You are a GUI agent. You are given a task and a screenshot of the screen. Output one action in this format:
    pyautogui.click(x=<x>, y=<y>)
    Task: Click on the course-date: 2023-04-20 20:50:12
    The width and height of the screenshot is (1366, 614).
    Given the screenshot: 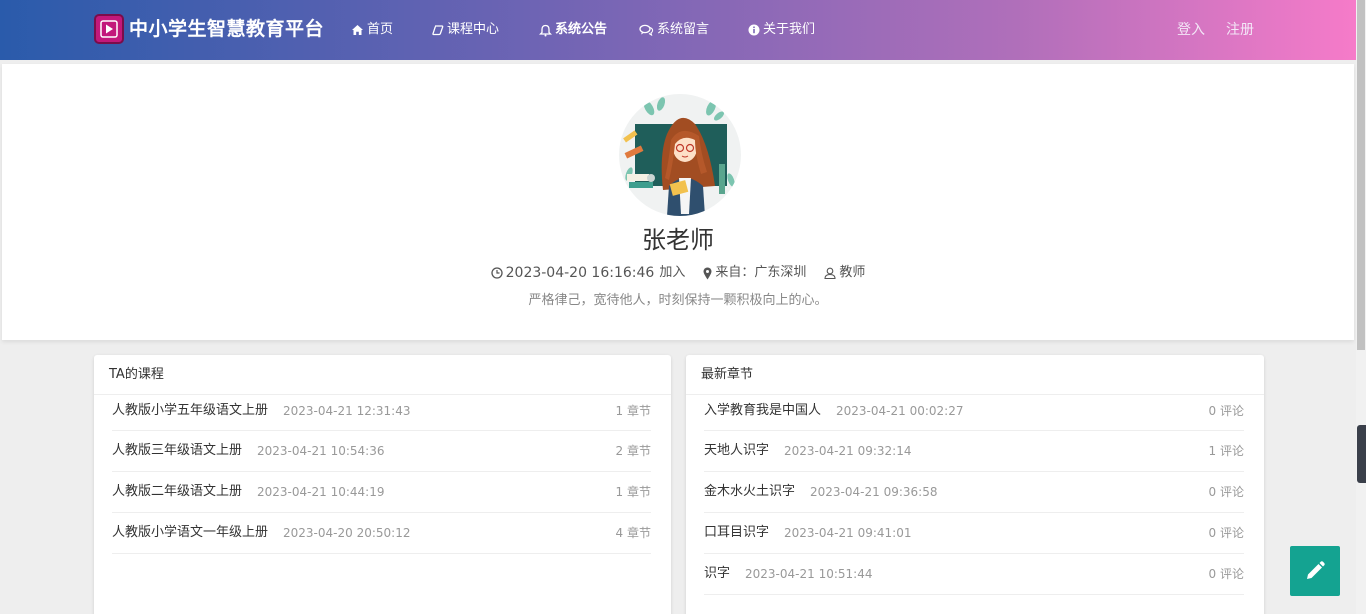 What is the action you would take?
    pyautogui.click(x=347, y=533)
    